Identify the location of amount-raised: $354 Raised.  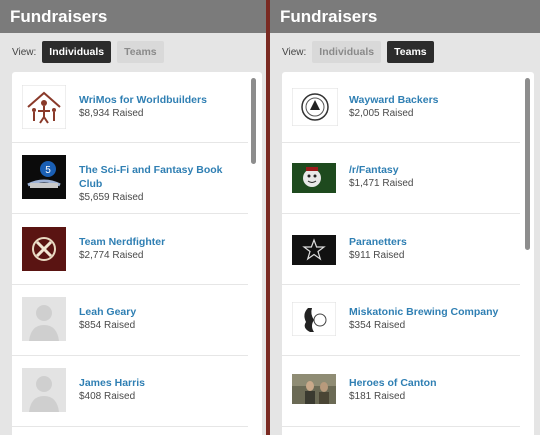
(377, 325).